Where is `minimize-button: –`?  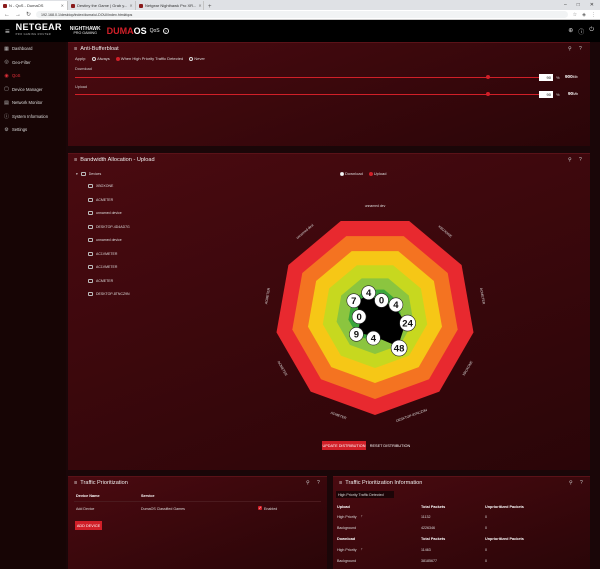 minimize-button: – is located at coordinates (565, 5).